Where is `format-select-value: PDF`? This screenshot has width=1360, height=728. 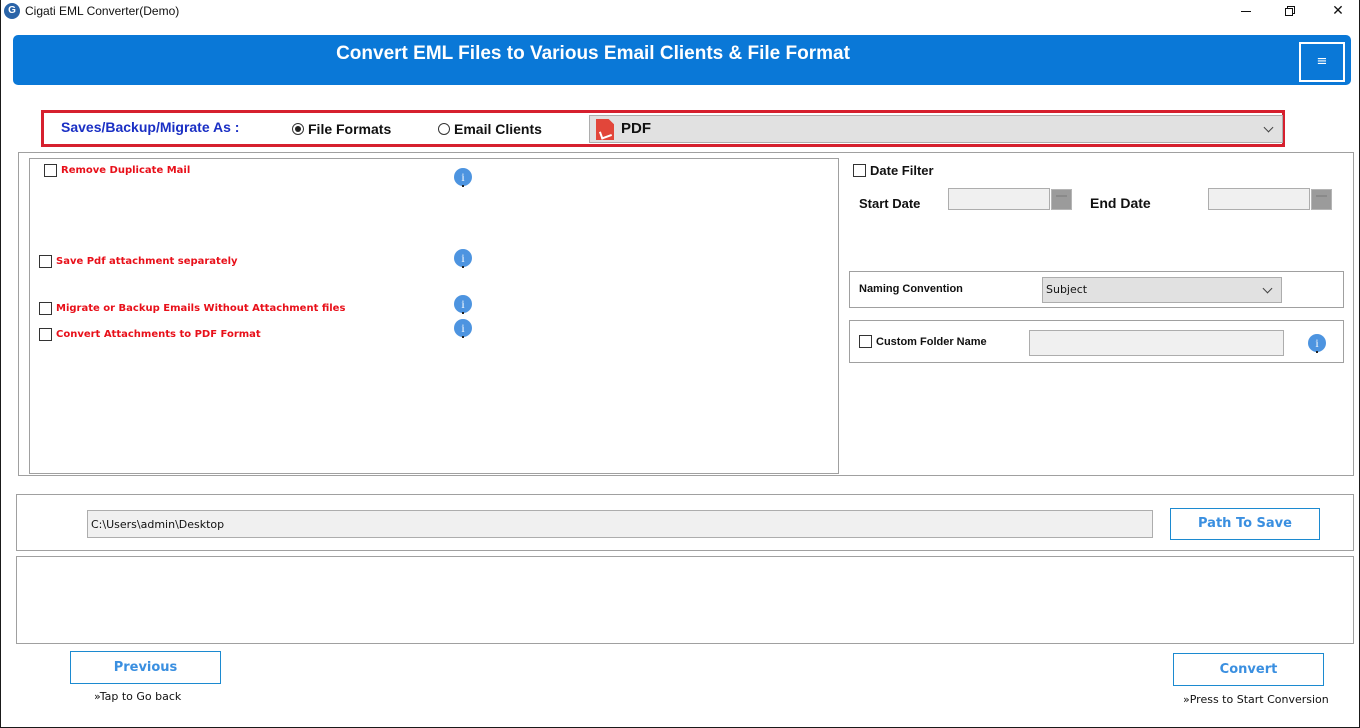
format-select-value: PDF is located at coordinates (636, 128).